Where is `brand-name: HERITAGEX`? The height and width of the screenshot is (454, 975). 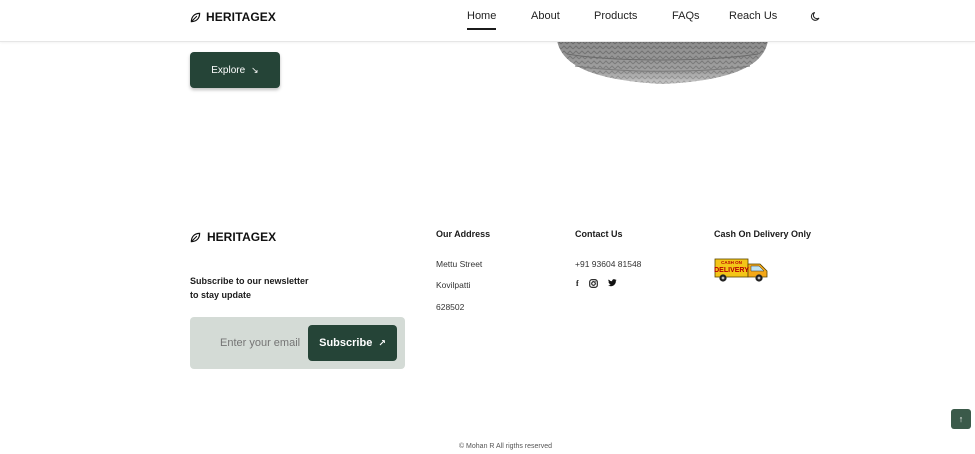
brand-name: HERITAGEX is located at coordinates (241, 17).